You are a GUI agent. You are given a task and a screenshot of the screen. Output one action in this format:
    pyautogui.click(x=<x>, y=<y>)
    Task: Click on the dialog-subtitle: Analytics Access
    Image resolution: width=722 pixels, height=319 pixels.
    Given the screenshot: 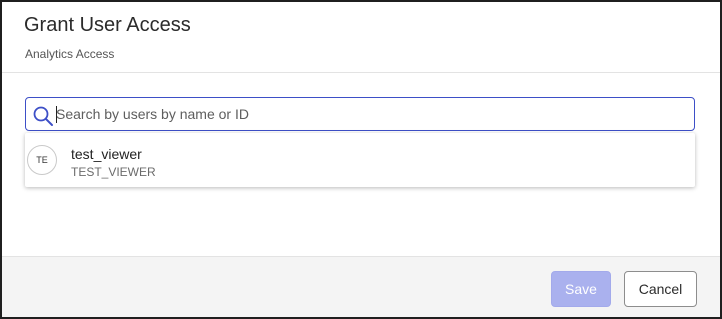 What is the action you would take?
    pyautogui.click(x=70, y=54)
    